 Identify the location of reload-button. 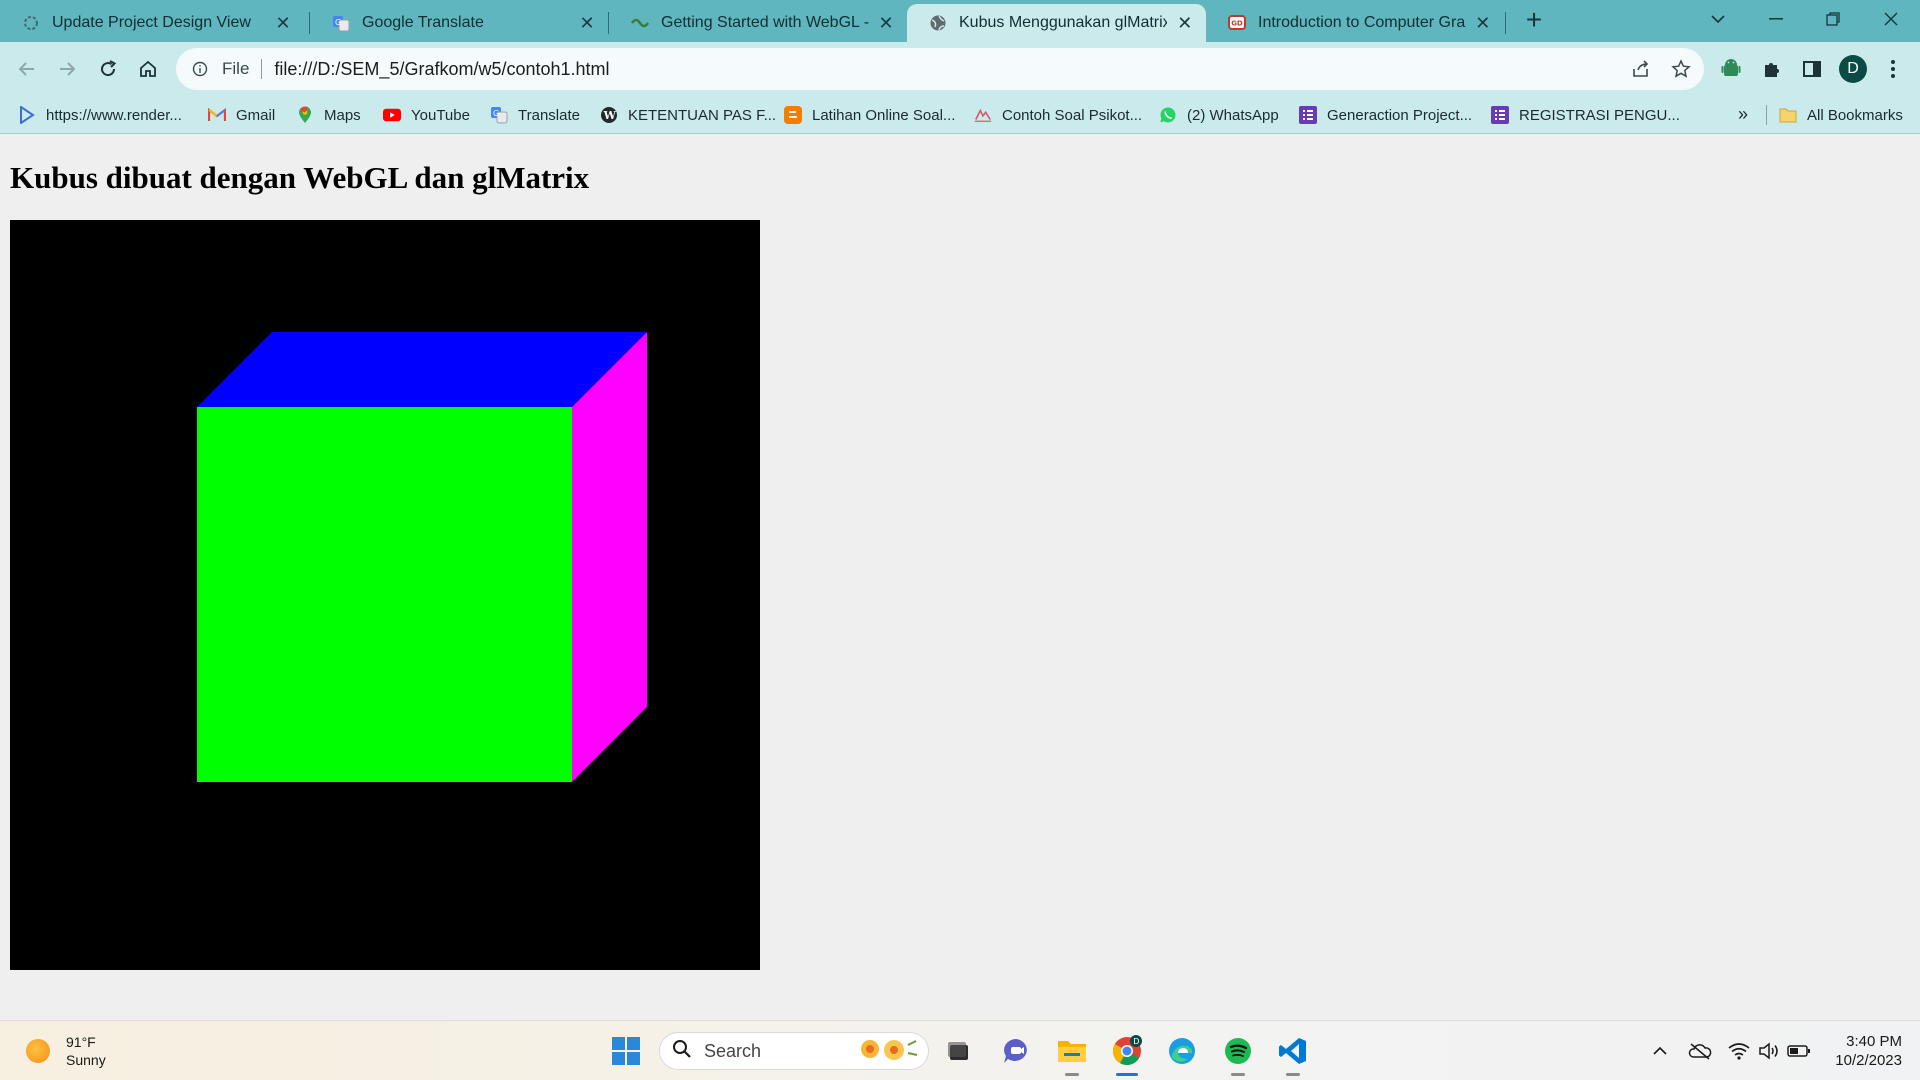
(108, 69).